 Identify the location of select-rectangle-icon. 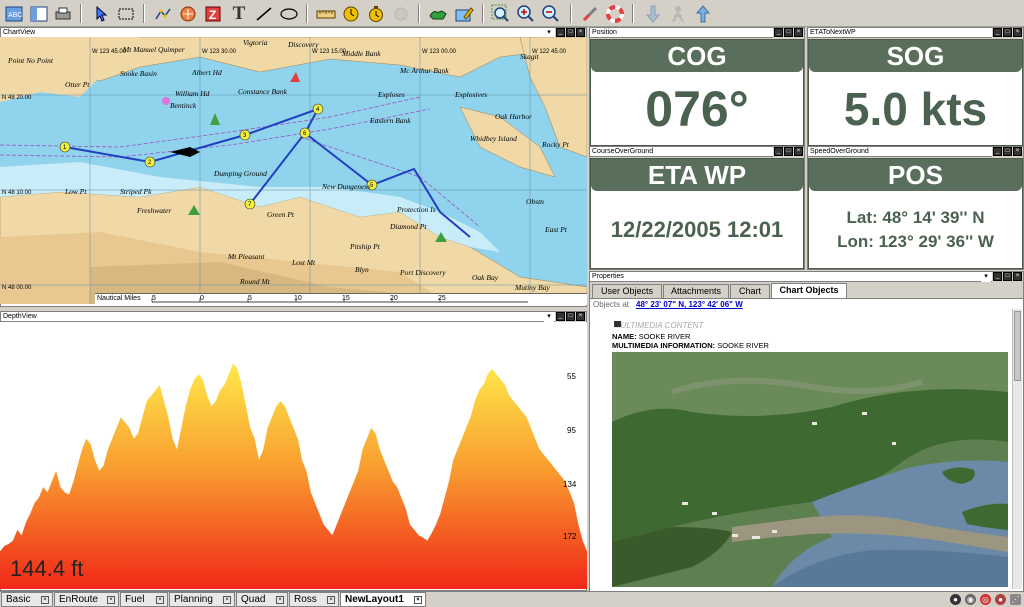
(126, 14).